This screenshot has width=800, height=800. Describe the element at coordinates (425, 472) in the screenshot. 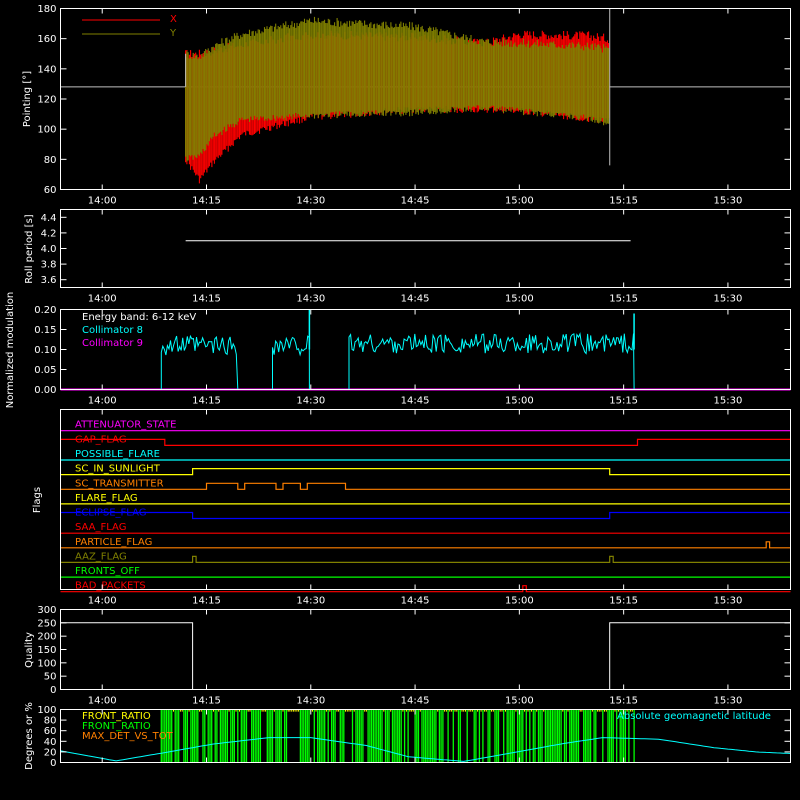

I see `flag-line-sc-in-sunlight` at that location.